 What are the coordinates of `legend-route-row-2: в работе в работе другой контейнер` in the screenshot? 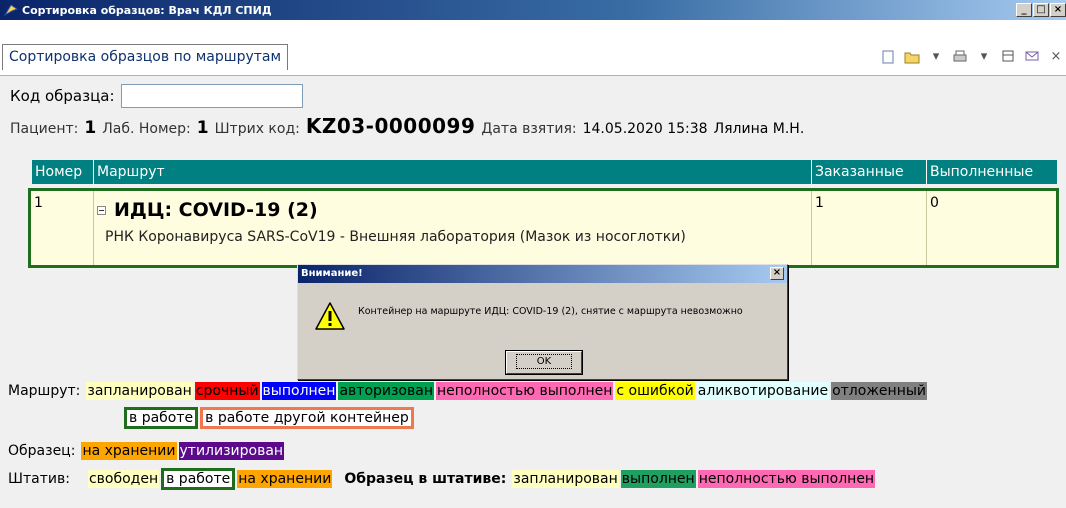 It's located at (270, 418).